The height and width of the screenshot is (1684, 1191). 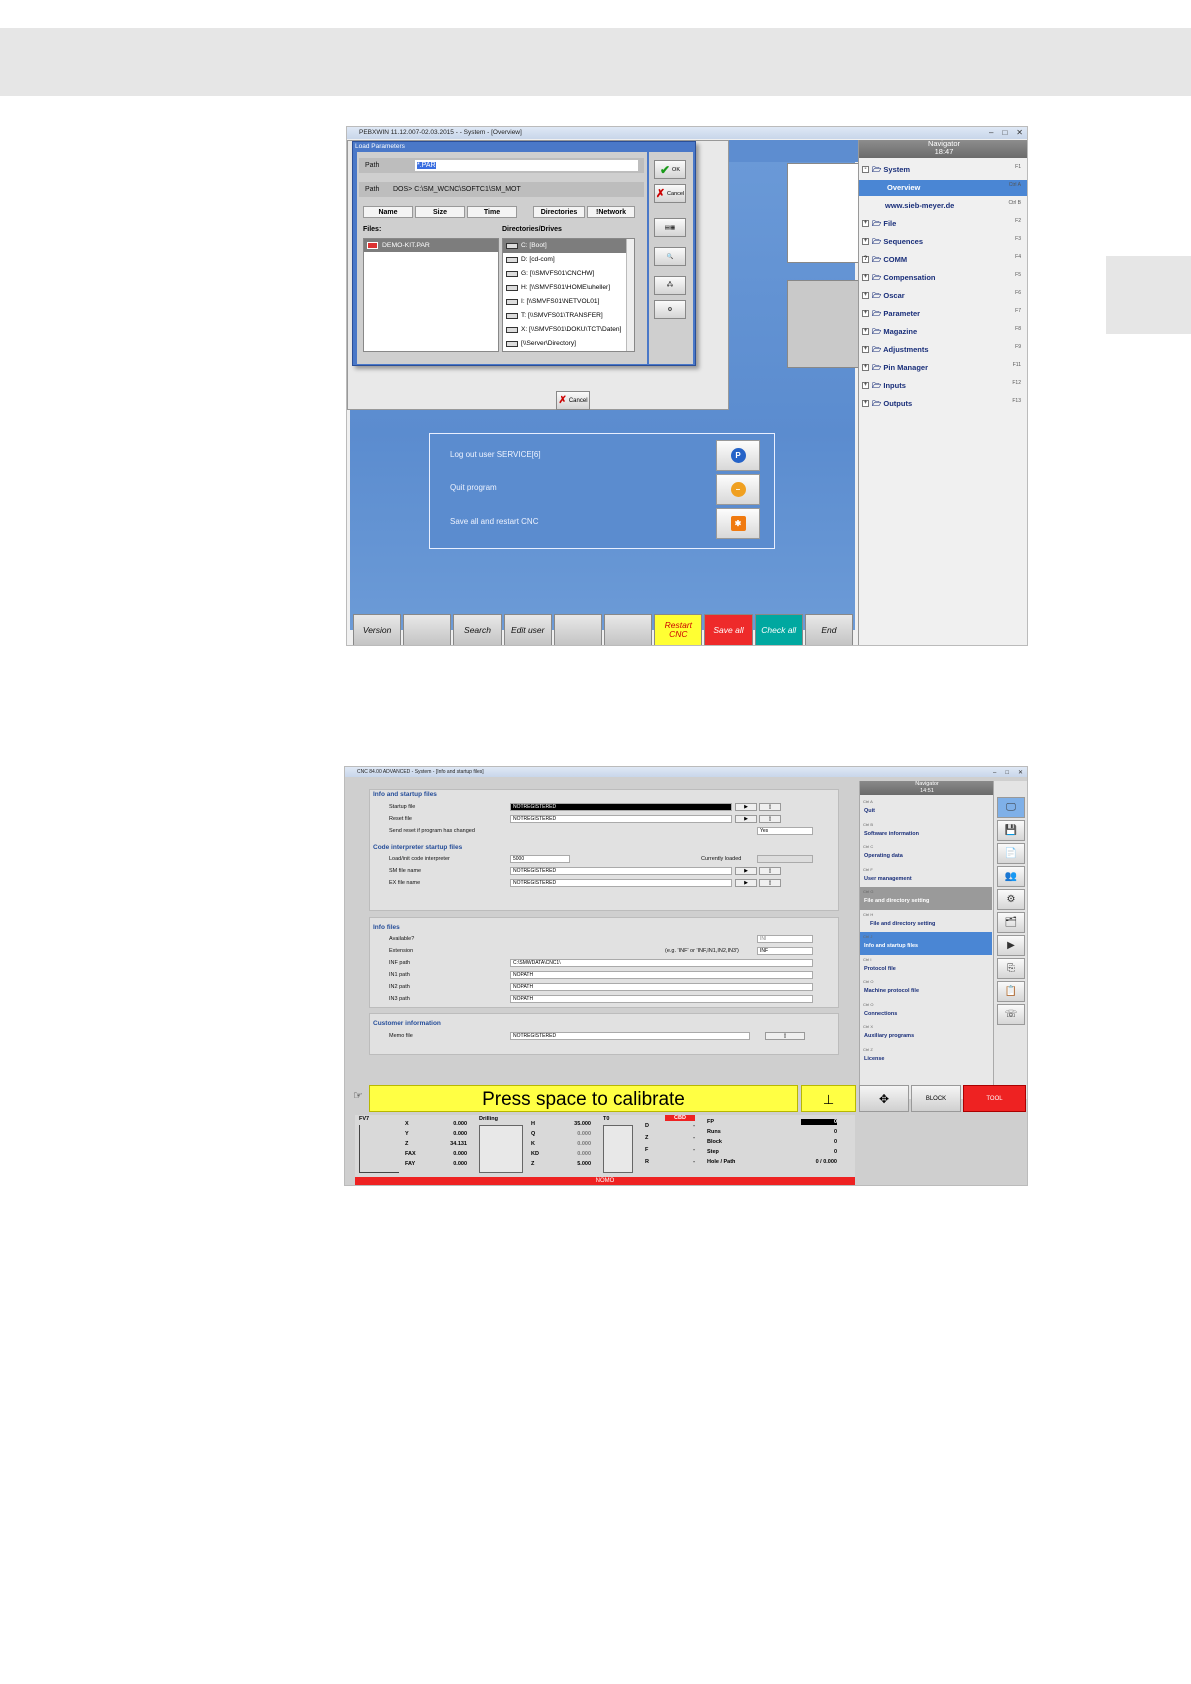 I want to click on list-item: H: [\\SMVFS01\HOME\uheller], so click(x=568, y=288).